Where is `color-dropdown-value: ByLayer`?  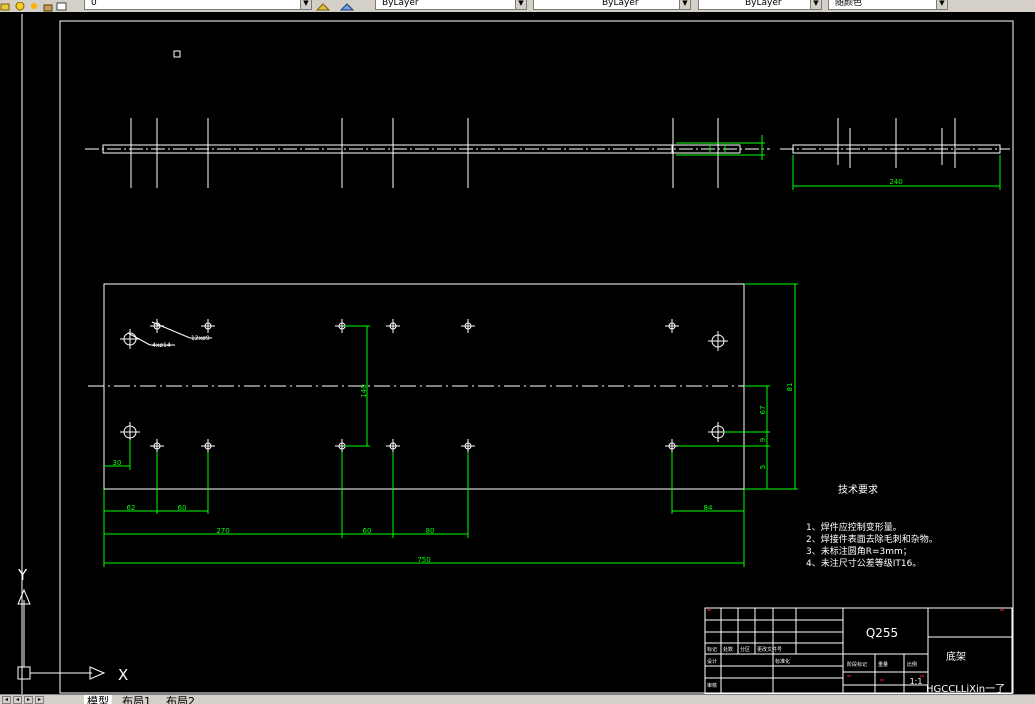
color-dropdown-value: ByLayer is located at coordinates (400, 4).